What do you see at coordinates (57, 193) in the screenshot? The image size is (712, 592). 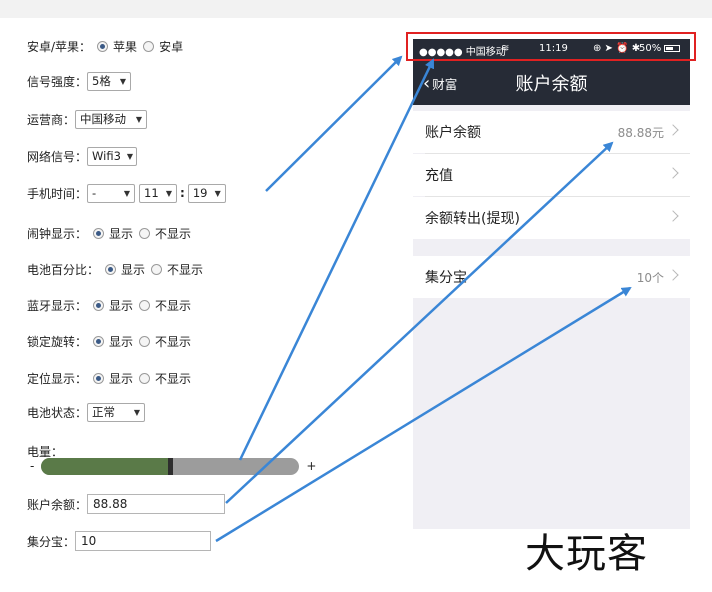 I see `time-label: 手机时间：` at bounding box center [57, 193].